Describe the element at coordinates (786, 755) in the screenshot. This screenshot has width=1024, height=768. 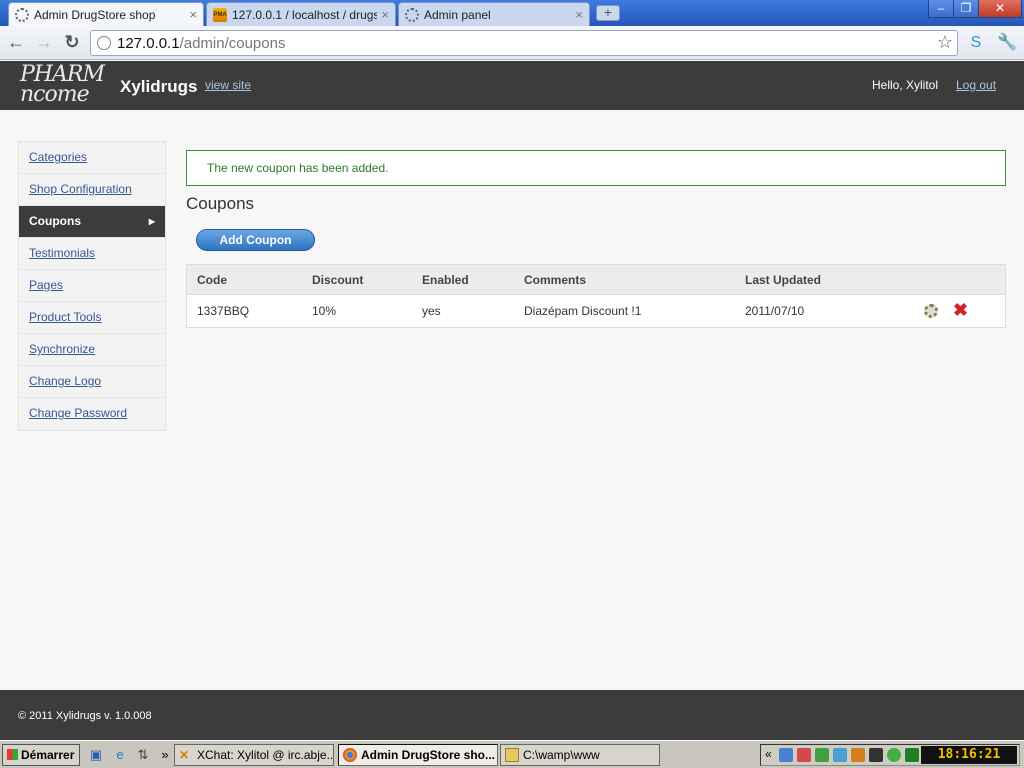
I see `network-icon` at that location.